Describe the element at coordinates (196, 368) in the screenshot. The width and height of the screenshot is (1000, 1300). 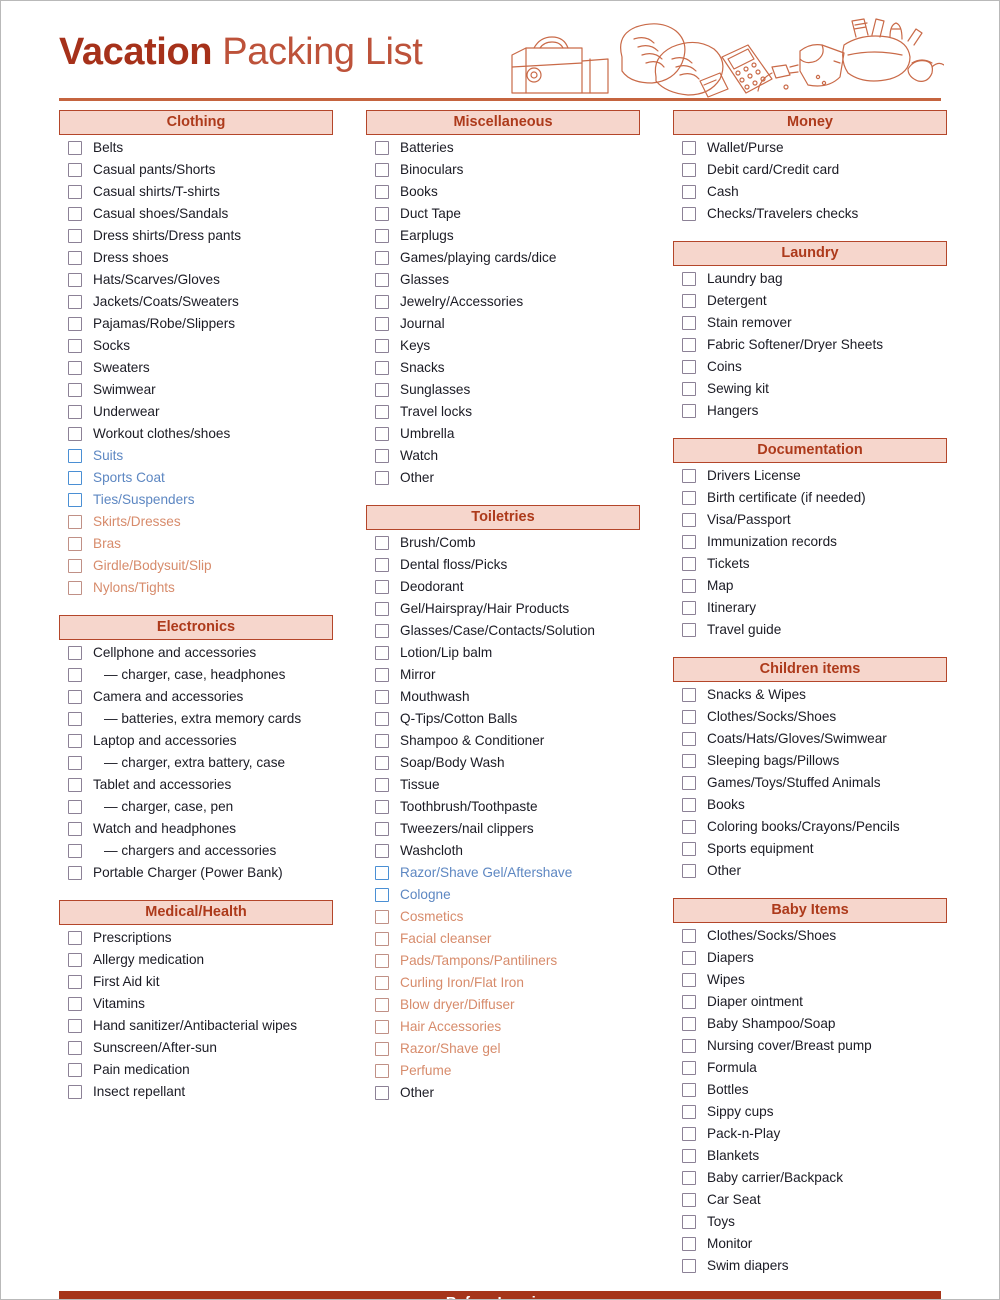
I see `checklist-item: Sweaters` at that location.